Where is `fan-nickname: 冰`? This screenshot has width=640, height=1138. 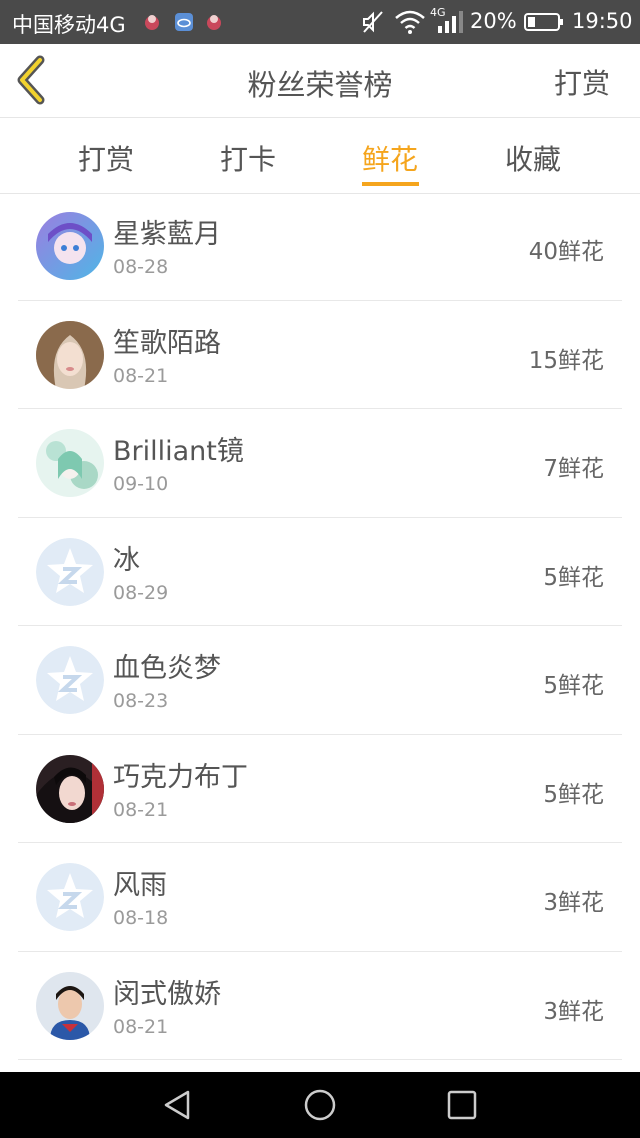 fan-nickname: 冰 is located at coordinates (126, 560).